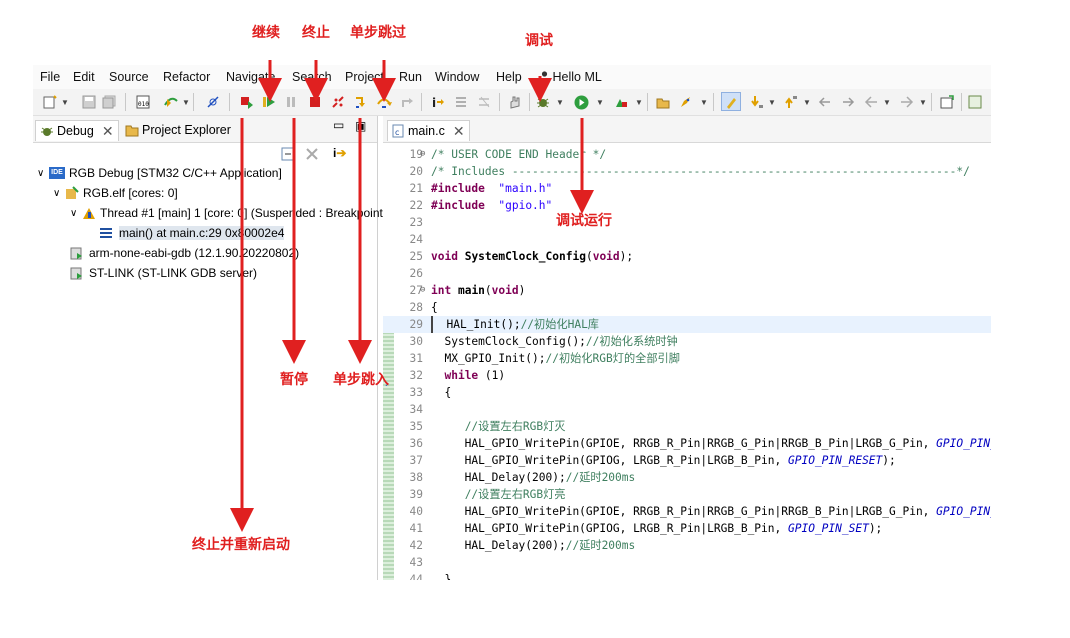 The image size is (1070, 638). What do you see at coordinates (316, 32) in the screenshot?
I see `annotation-terminate: 终止` at bounding box center [316, 32].